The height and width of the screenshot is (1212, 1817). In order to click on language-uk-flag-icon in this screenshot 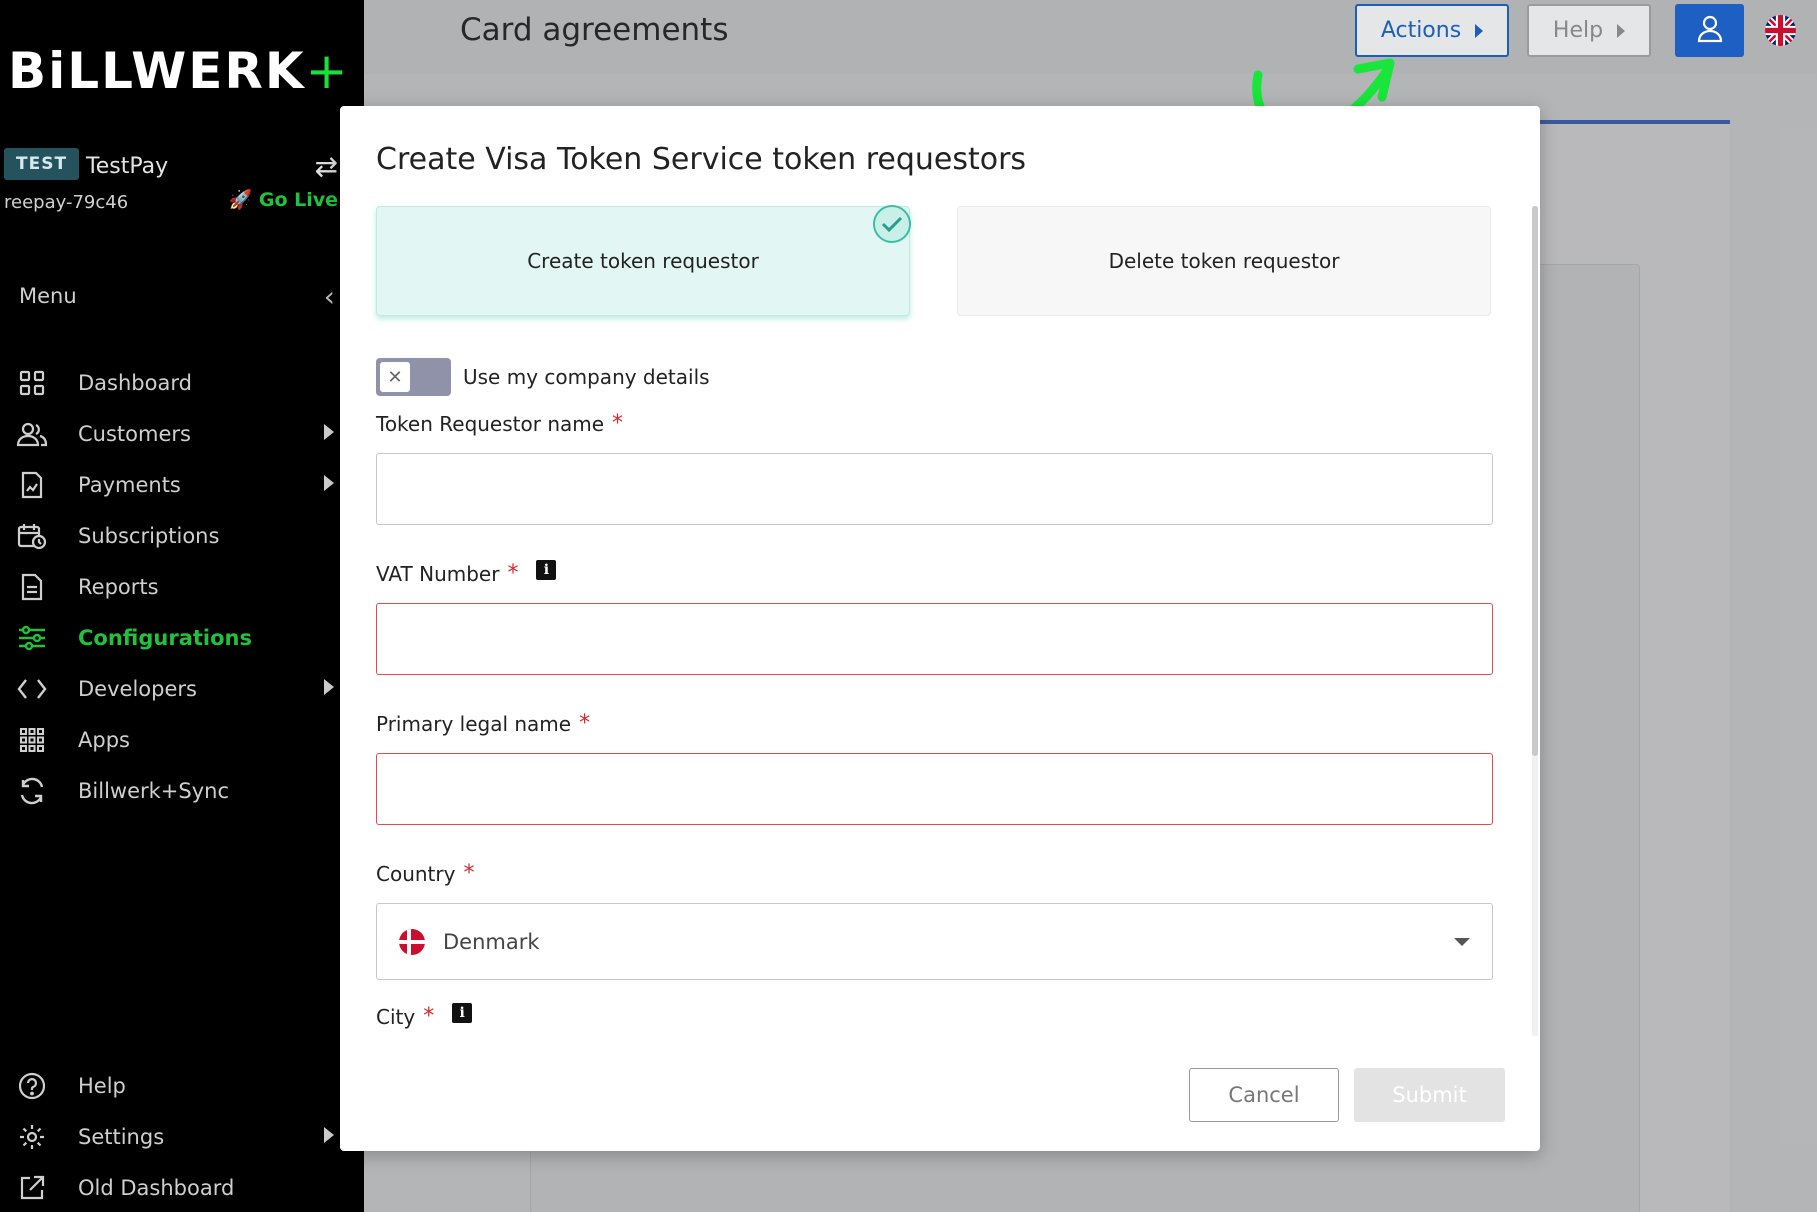, I will do `click(1780, 30)`.